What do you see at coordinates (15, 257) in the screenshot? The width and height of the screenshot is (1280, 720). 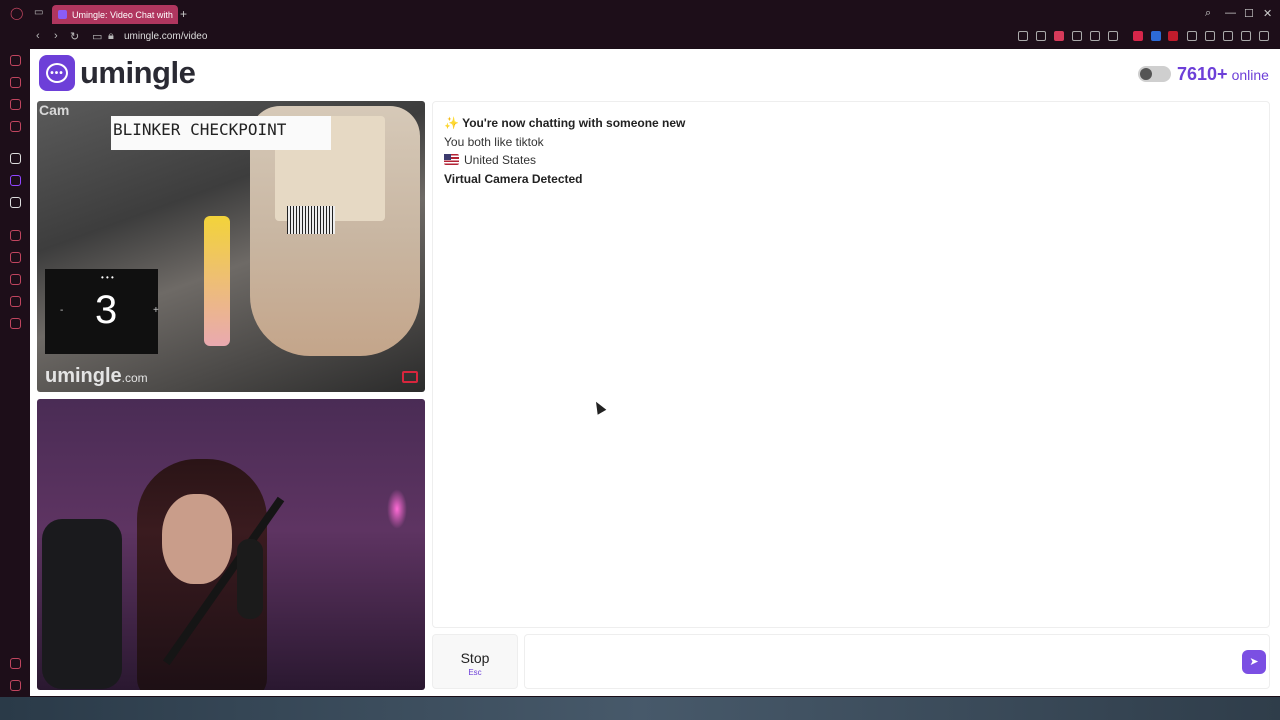 I see `sidebar-pin-icon` at bounding box center [15, 257].